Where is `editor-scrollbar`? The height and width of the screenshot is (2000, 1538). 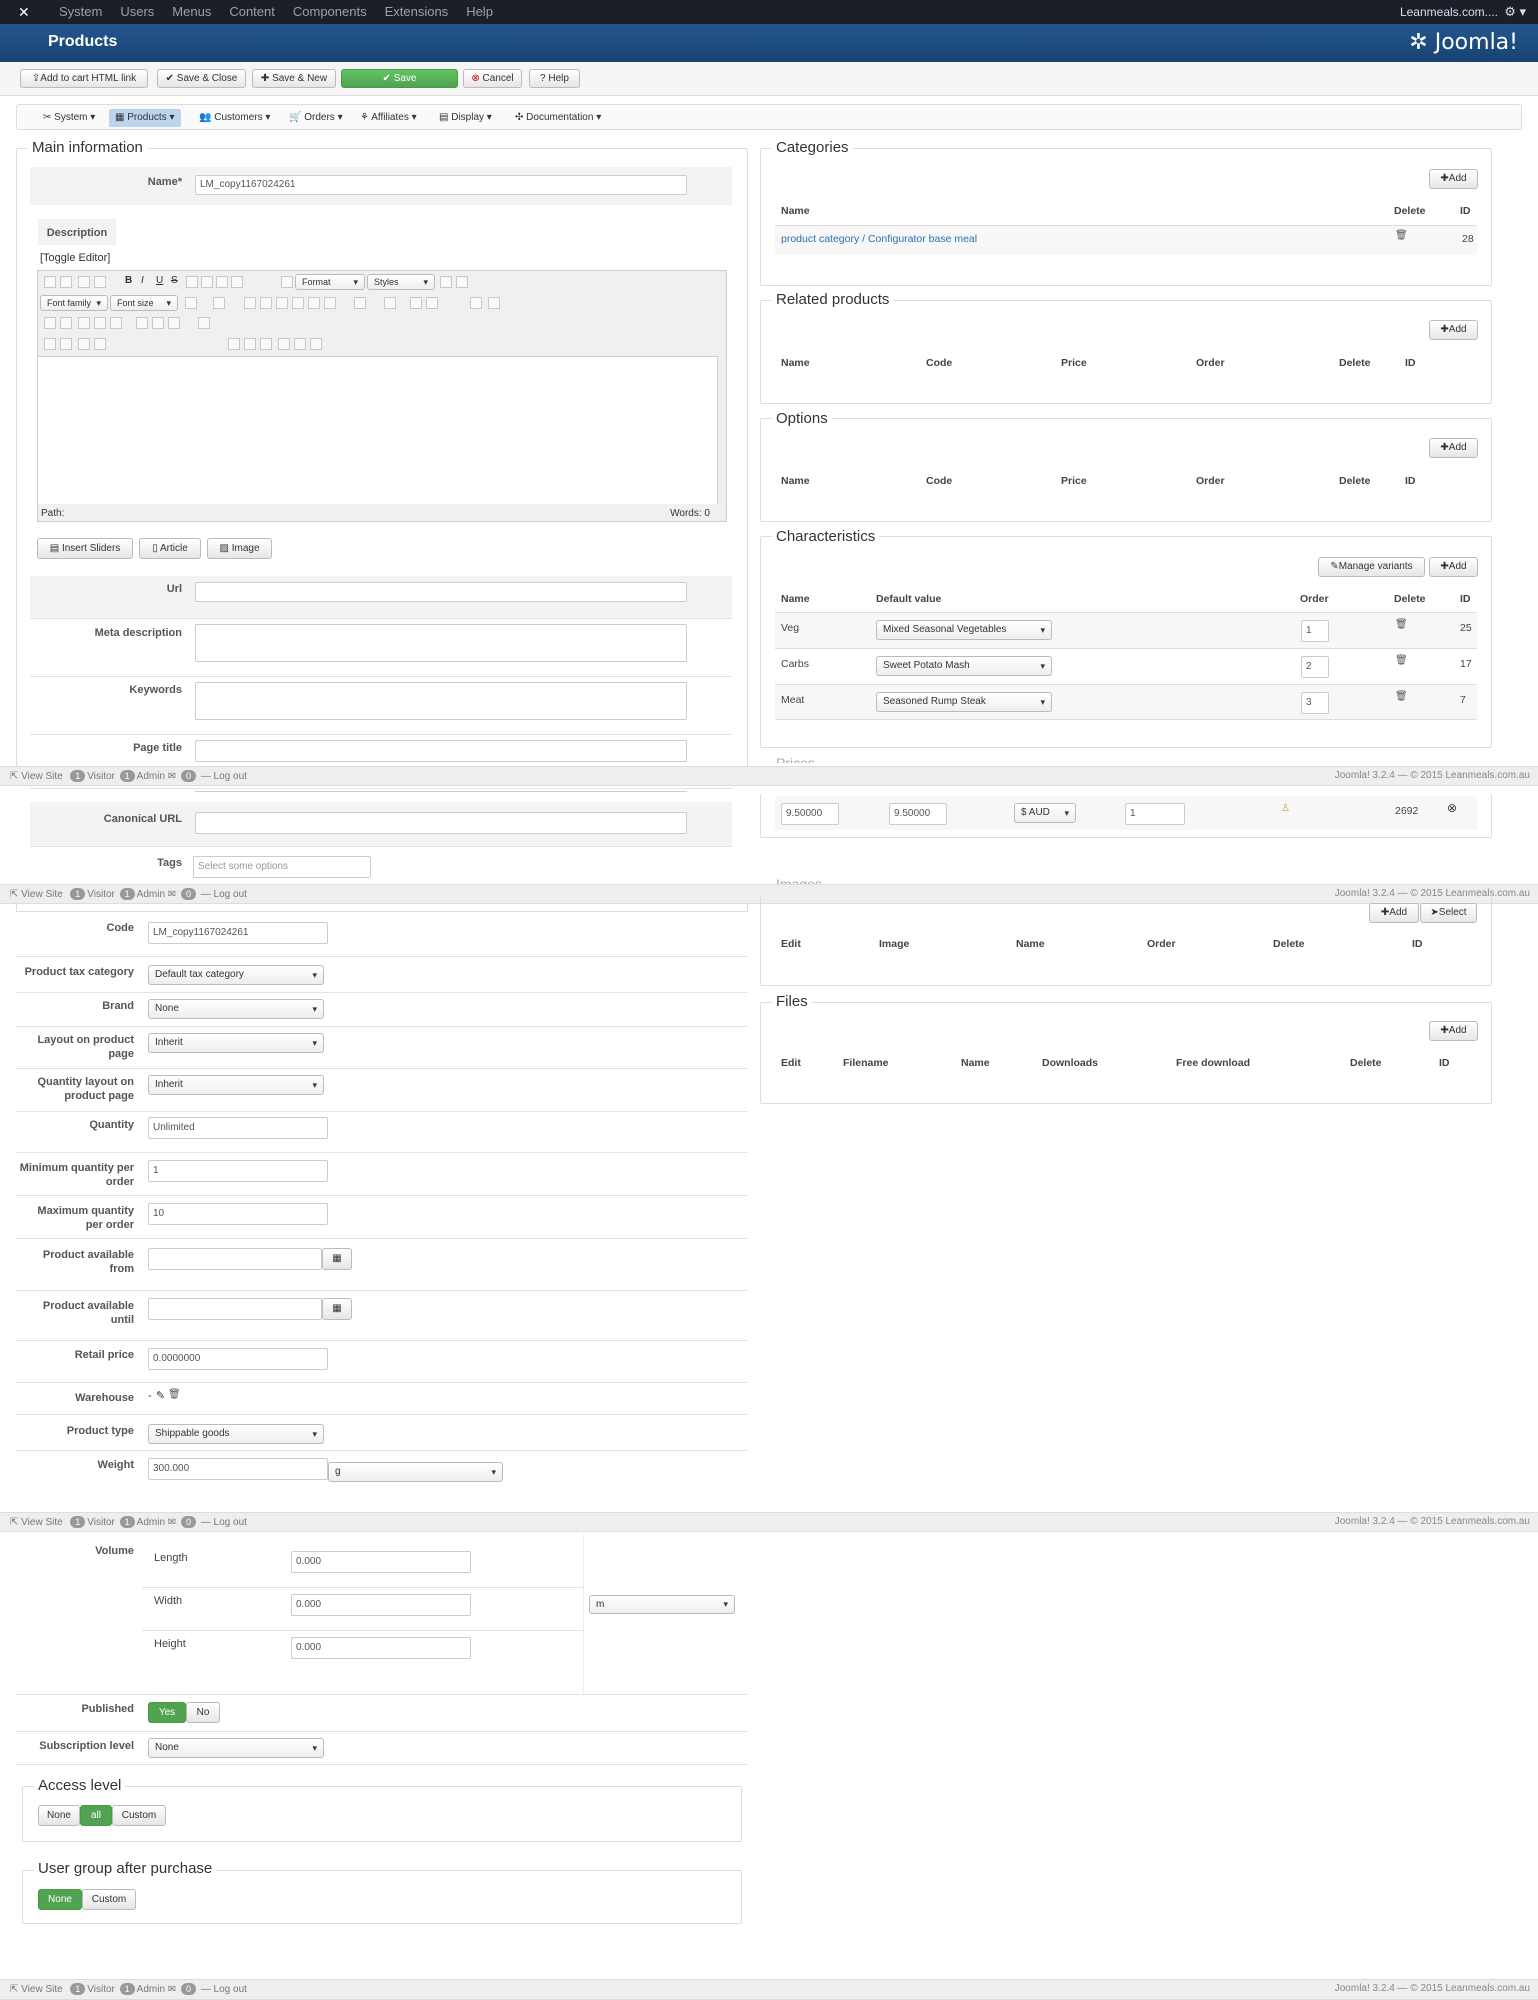
editor-scrollbar is located at coordinates (721, 430).